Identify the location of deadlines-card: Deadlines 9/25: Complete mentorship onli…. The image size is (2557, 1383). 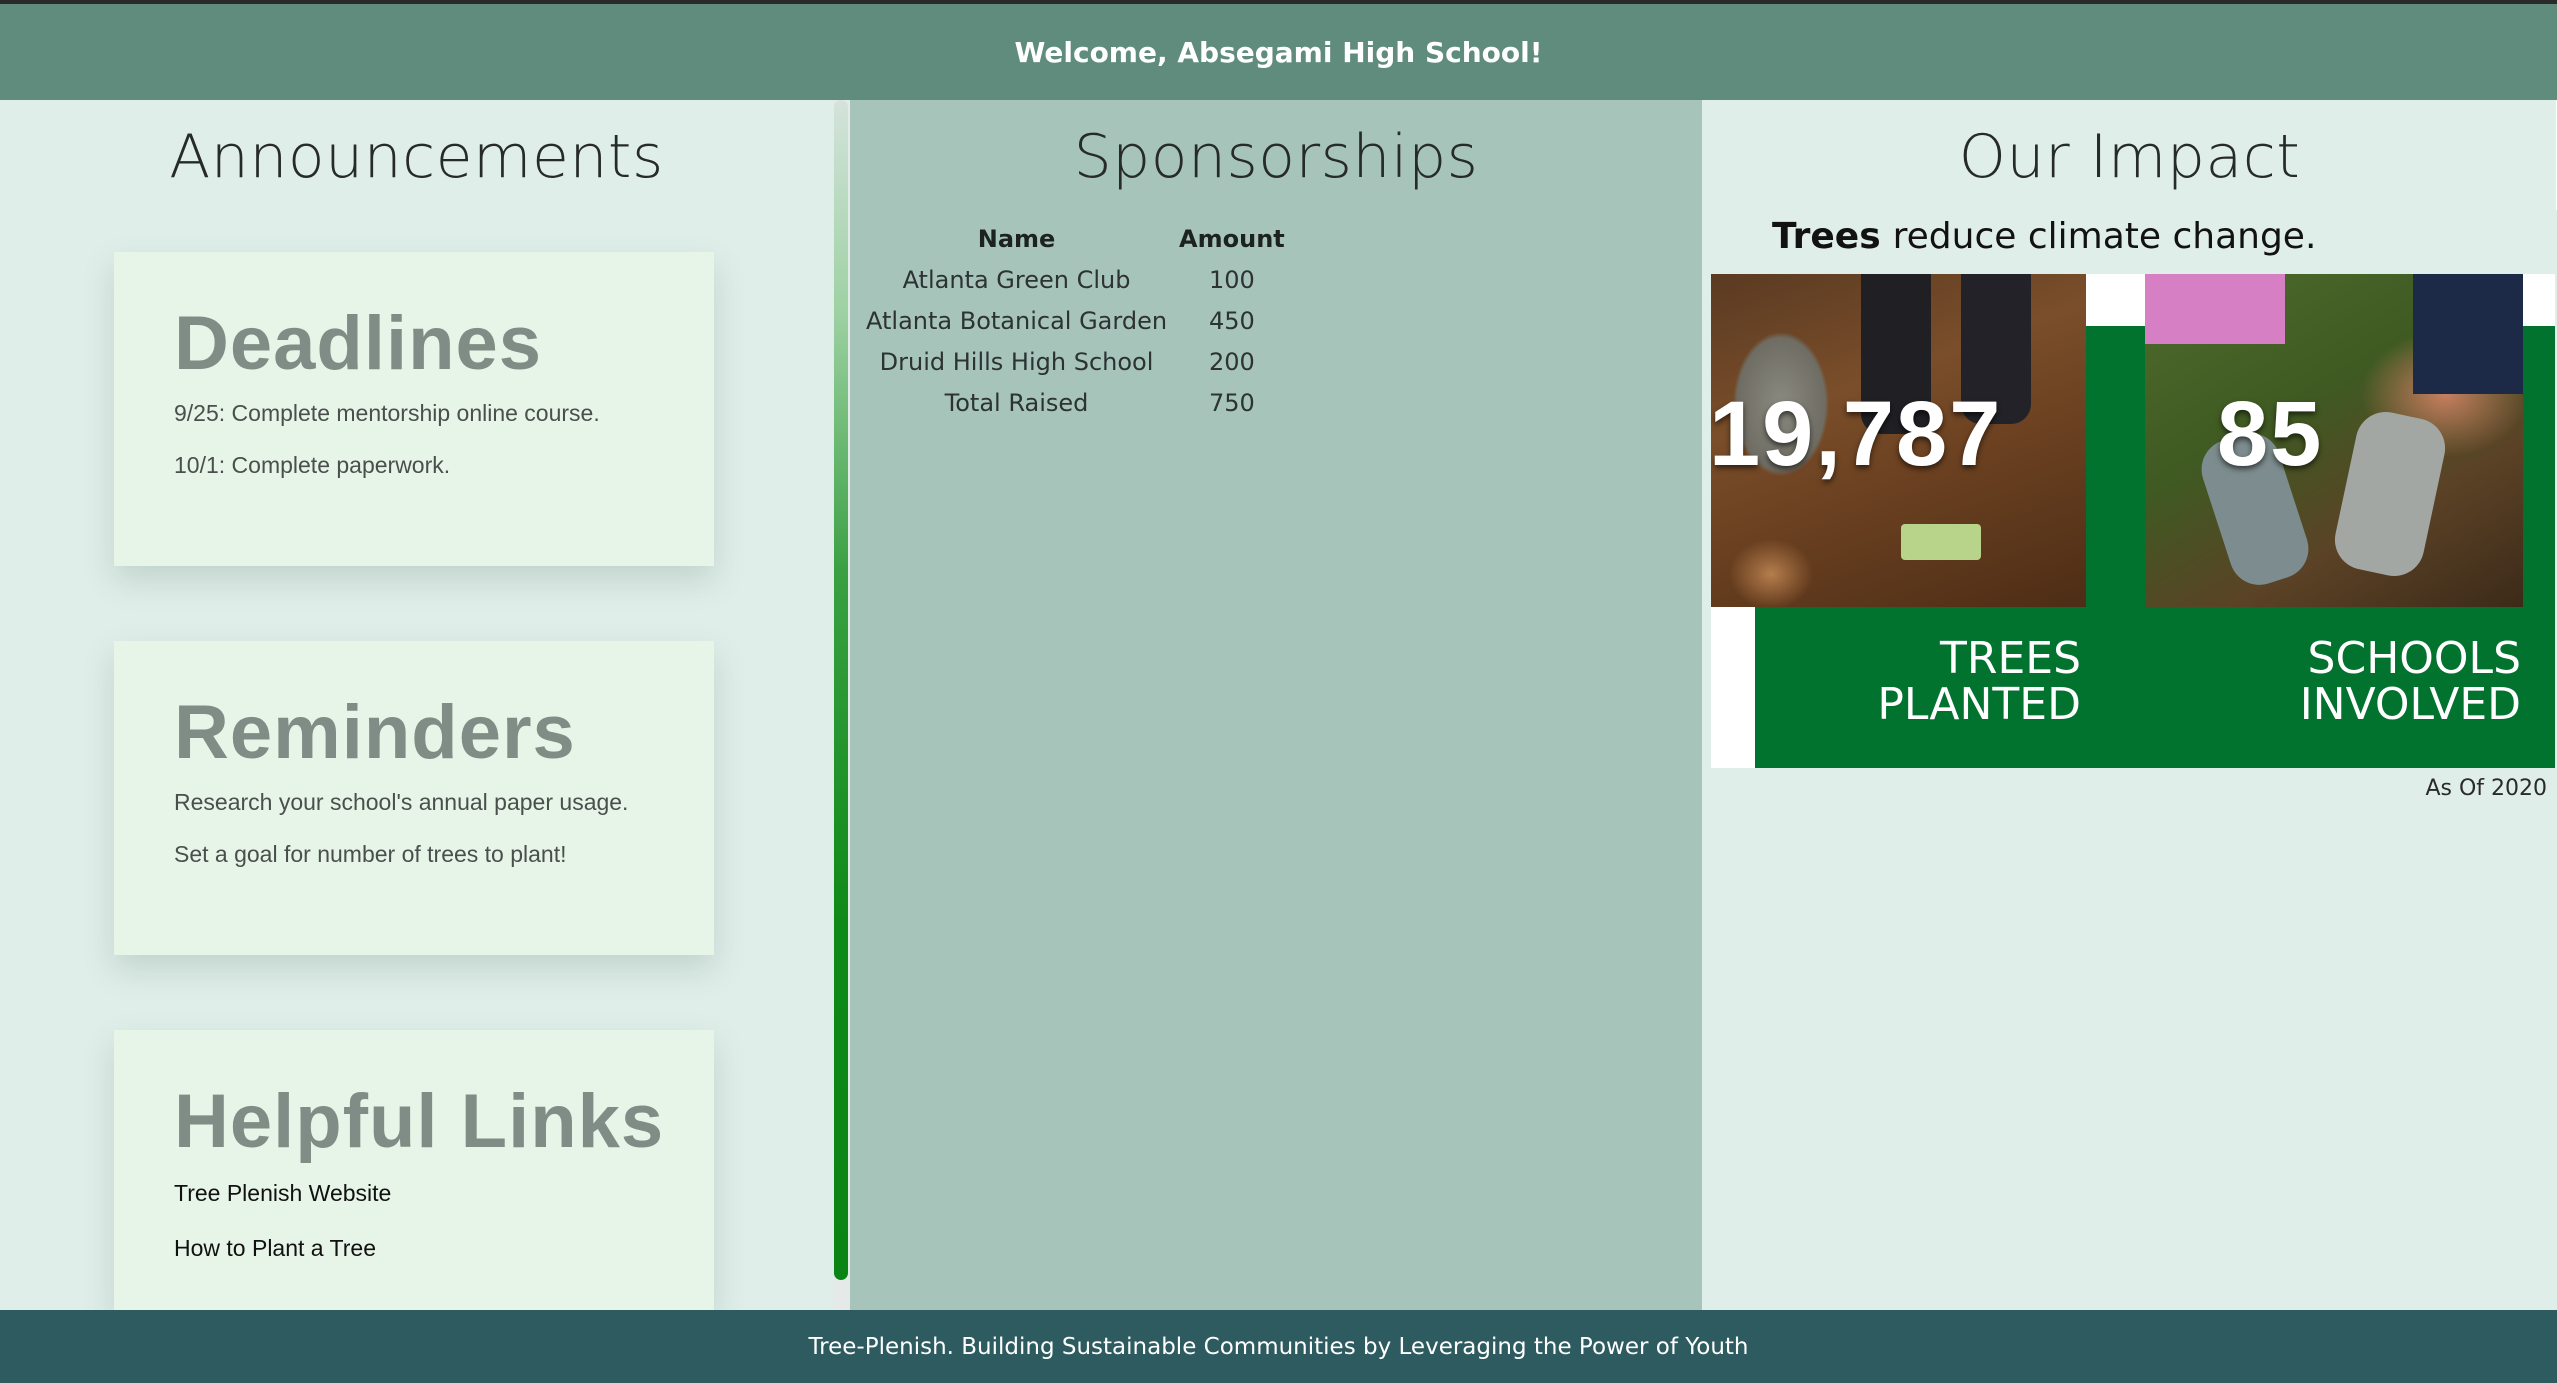
(414, 409).